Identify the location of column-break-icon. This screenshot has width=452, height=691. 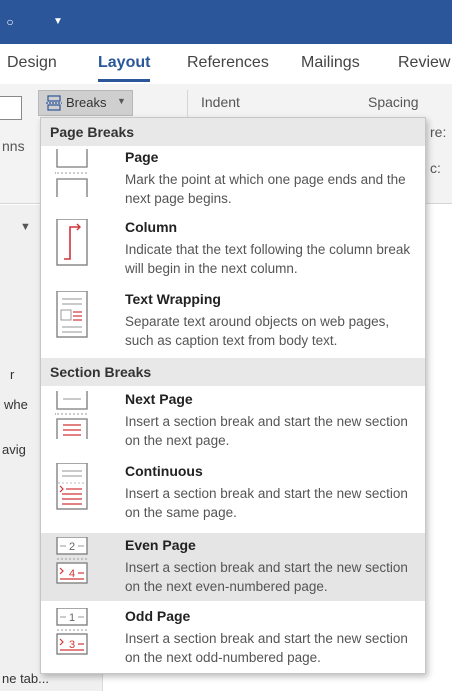
(72, 242).